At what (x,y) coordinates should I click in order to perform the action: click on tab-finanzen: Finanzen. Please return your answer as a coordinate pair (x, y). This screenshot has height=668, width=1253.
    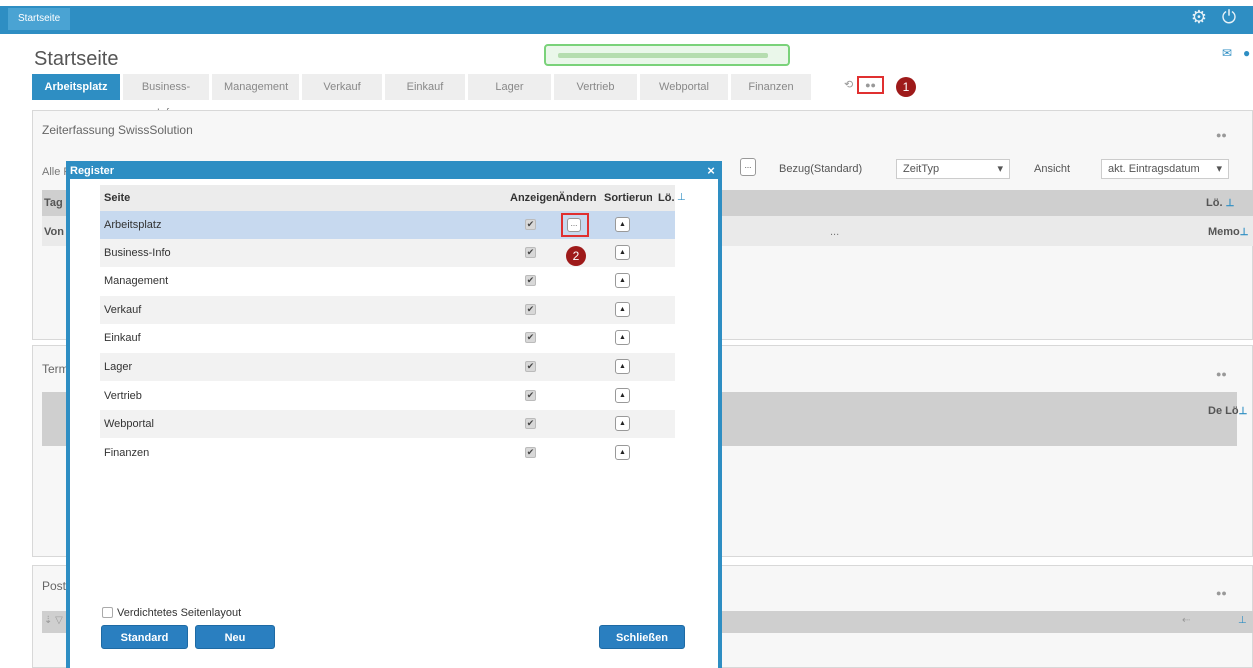
    Looking at the image, I should click on (771, 87).